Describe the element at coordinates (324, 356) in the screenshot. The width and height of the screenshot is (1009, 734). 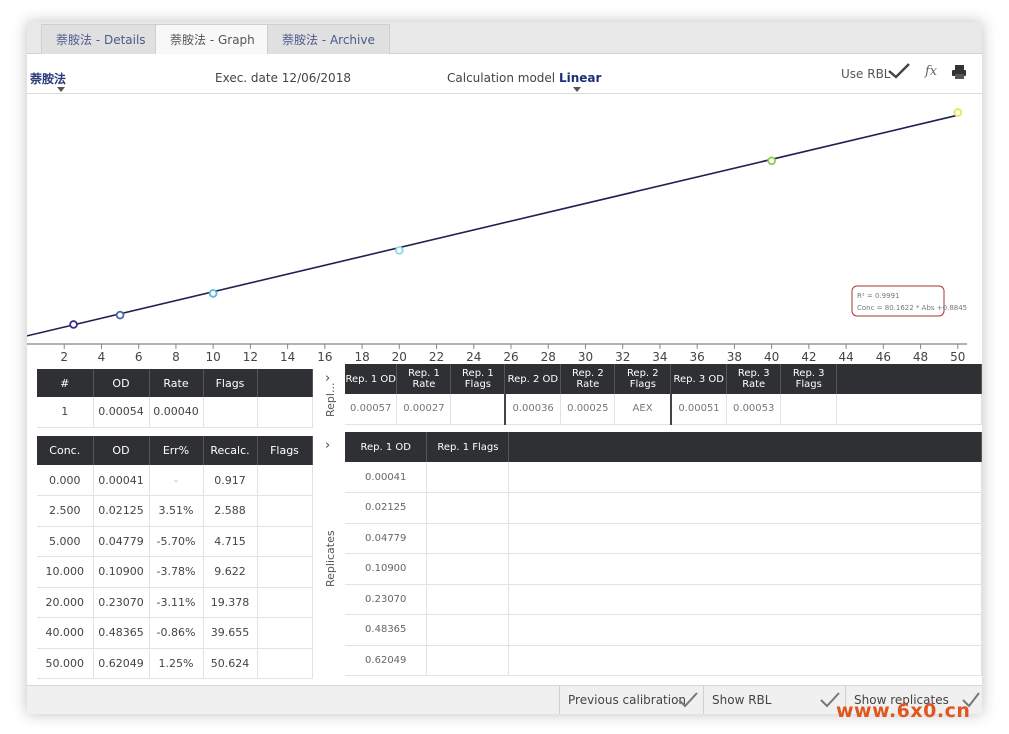
I see `x-tick-label: 16` at that location.